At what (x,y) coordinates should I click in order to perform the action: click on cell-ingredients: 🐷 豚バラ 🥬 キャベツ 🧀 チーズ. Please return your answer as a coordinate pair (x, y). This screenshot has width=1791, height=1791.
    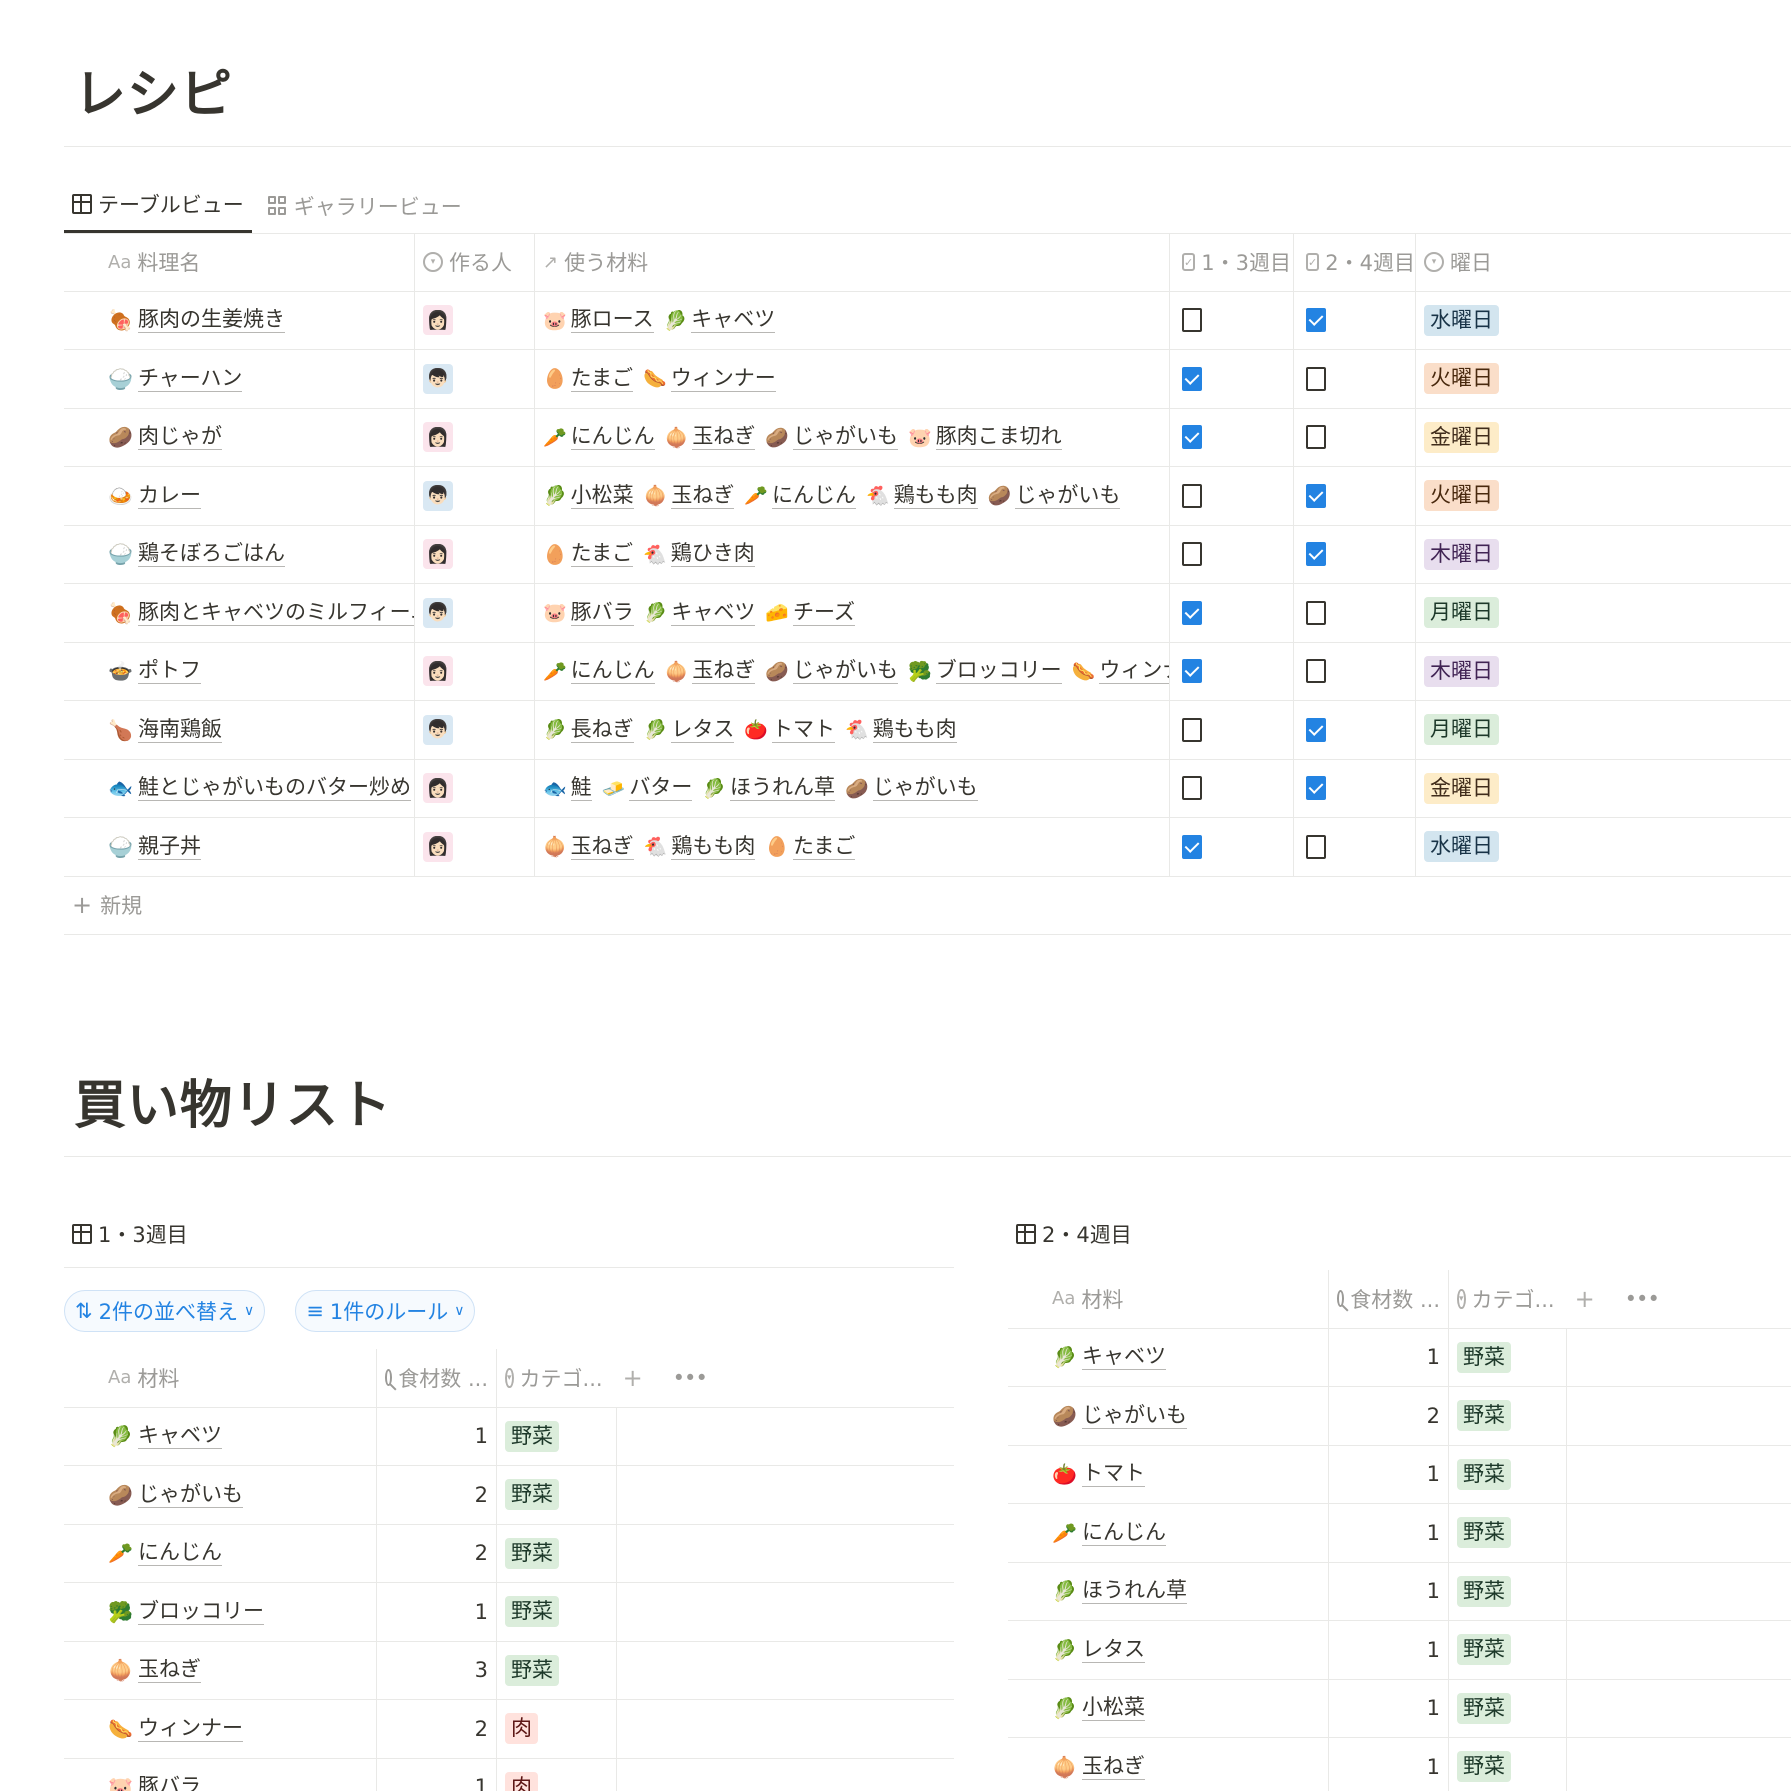
    Looking at the image, I should click on (851, 613).